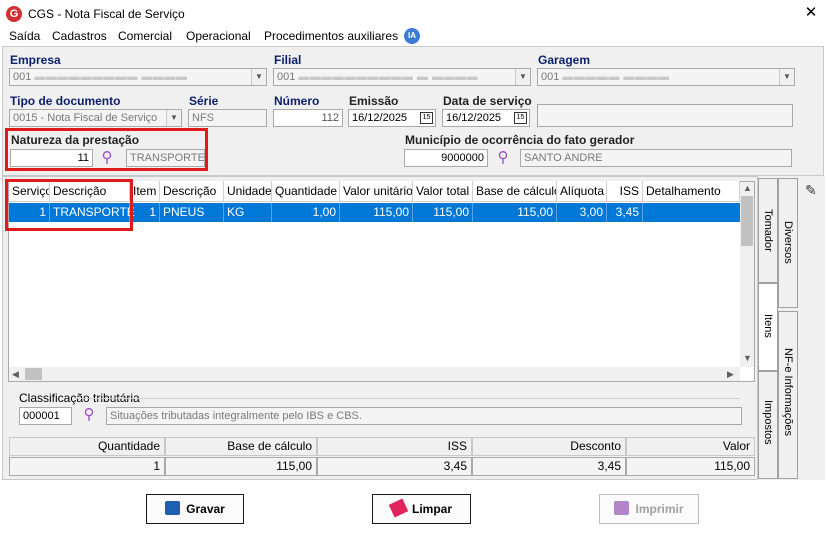 The width and height of the screenshot is (827, 539). I want to click on tab-itens-label: Itens, so click(768, 326).